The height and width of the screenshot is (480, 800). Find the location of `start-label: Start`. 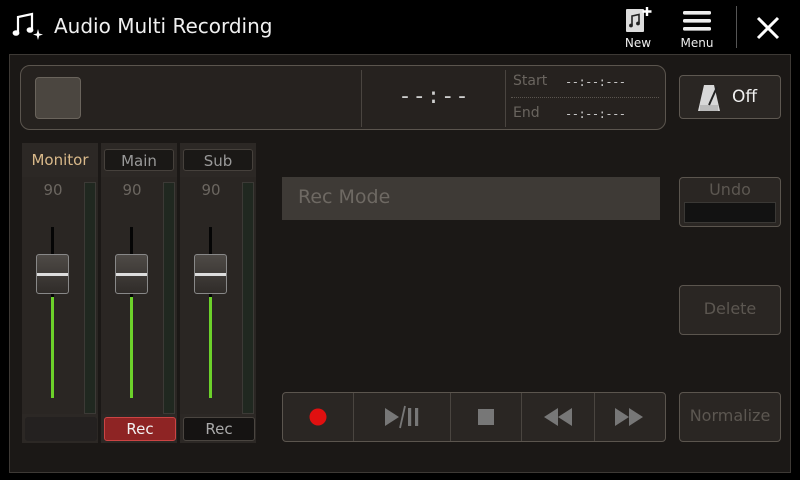

start-label: Start is located at coordinates (530, 81).